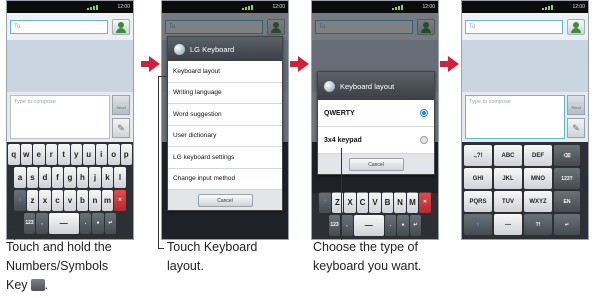  I want to click on key-c: c, so click(57, 200).